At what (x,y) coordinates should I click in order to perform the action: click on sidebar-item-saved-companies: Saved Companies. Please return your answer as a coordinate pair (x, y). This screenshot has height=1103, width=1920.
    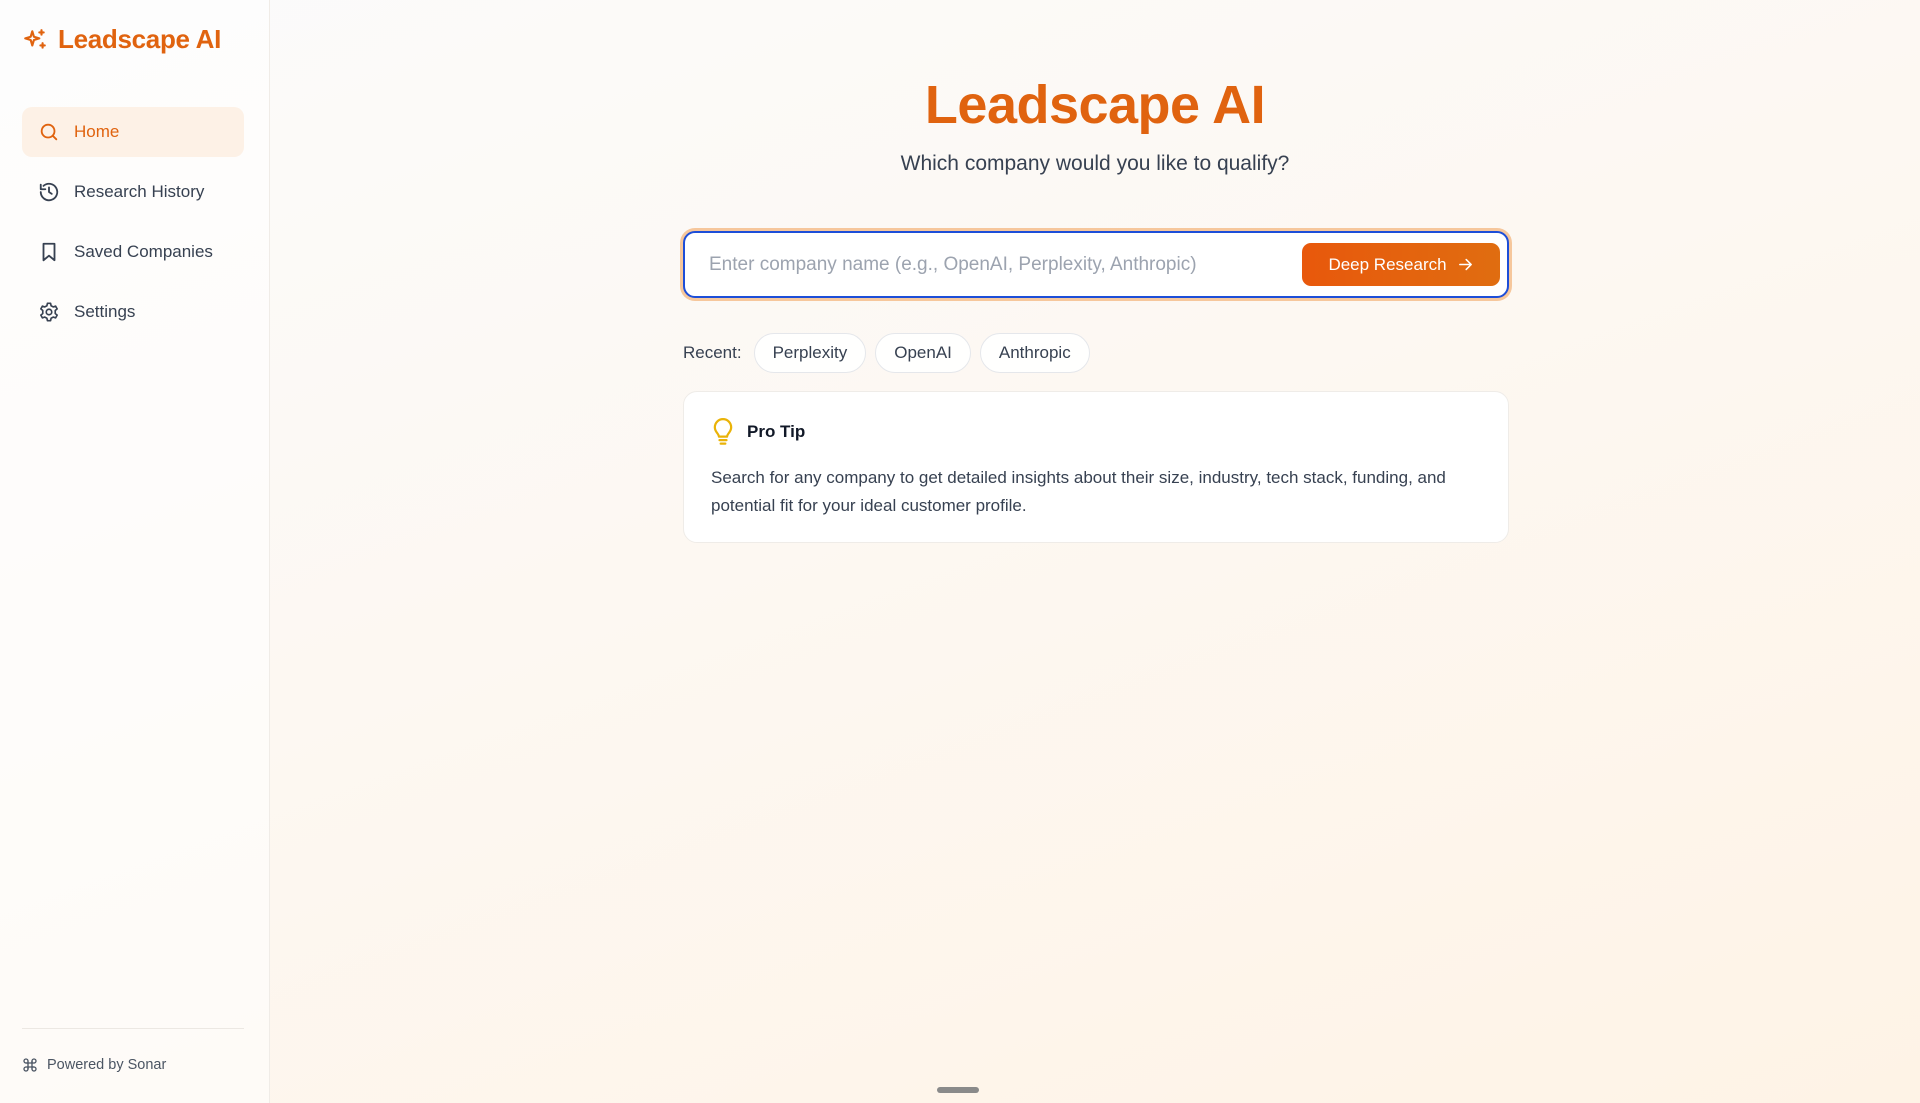
    Looking at the image, I should click on (133, 252).